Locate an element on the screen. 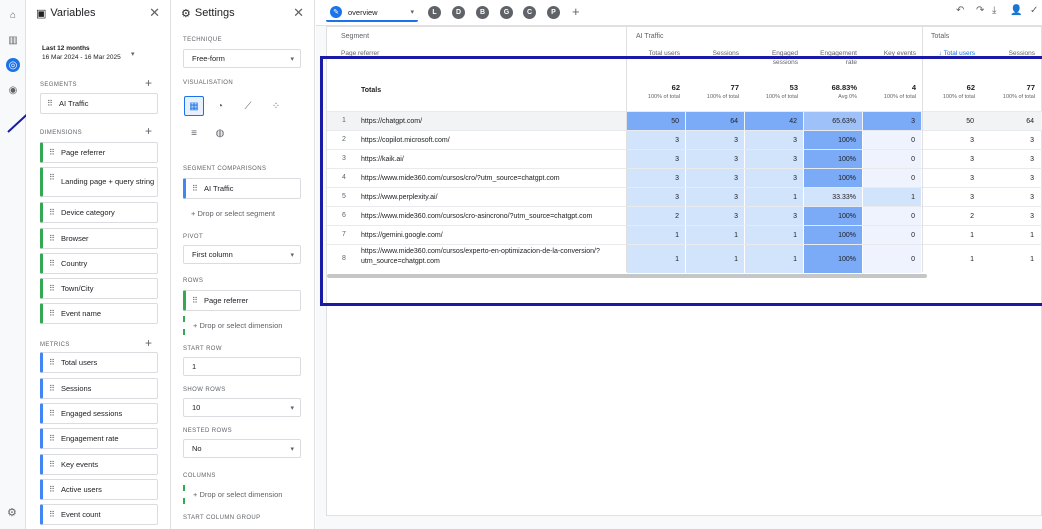 Image resolution: width=1042 pixels, height=529 pixels. dimension-chip: ⠿ Country is located at coordinates (99, 263).